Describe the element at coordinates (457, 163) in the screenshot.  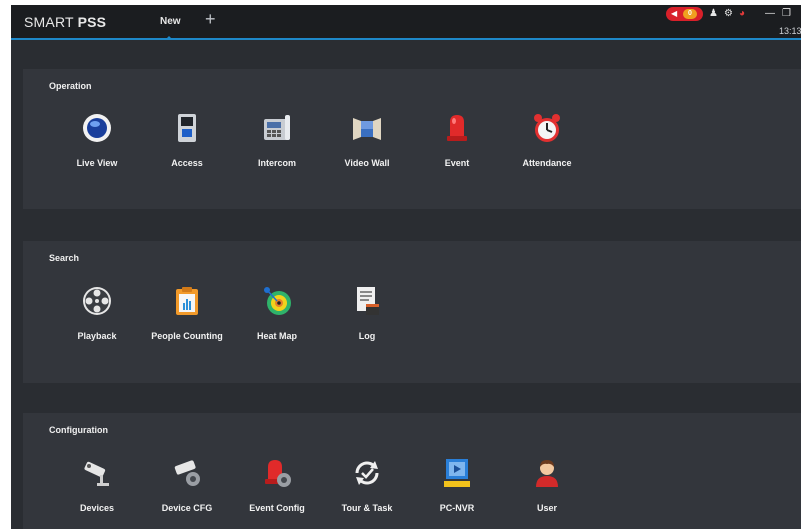
I see `tile-label: Event` at that location.